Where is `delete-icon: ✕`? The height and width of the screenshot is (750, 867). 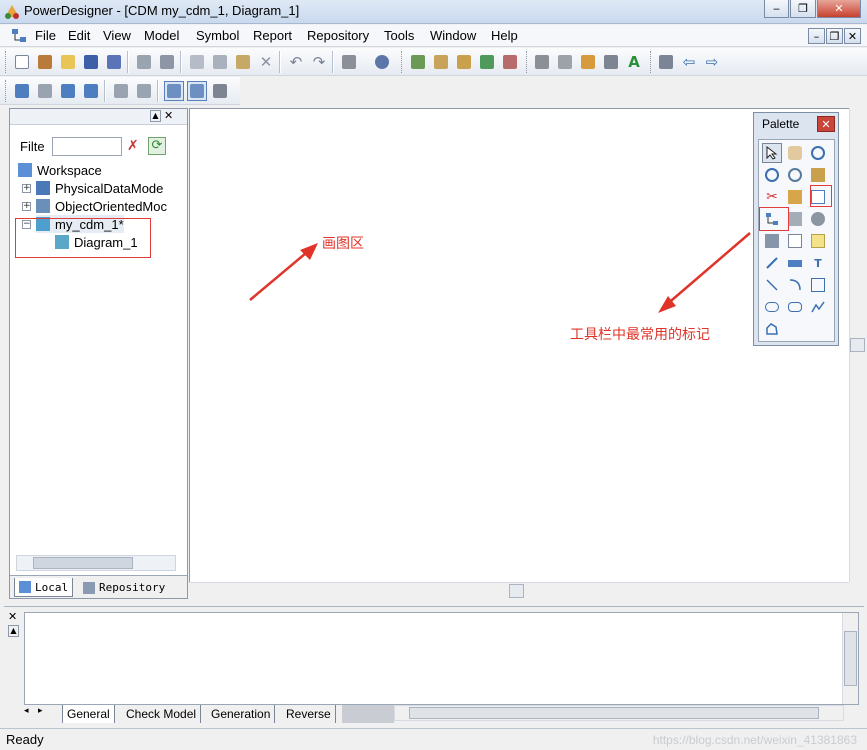 delete-icon: ✕ is located at coordinates (266, 62).